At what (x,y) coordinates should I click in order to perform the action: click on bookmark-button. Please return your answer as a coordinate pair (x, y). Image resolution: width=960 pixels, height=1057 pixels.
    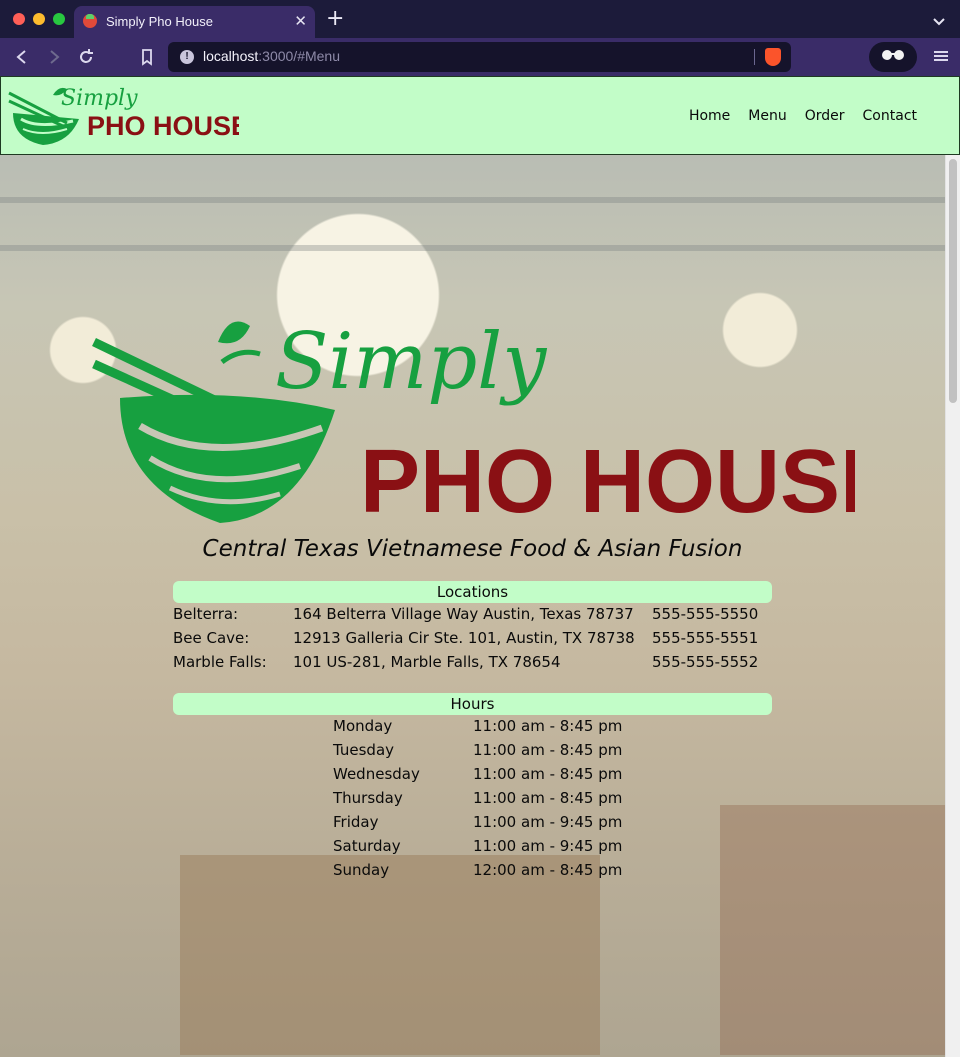
    Looking at the image, I should click on (147, 57).